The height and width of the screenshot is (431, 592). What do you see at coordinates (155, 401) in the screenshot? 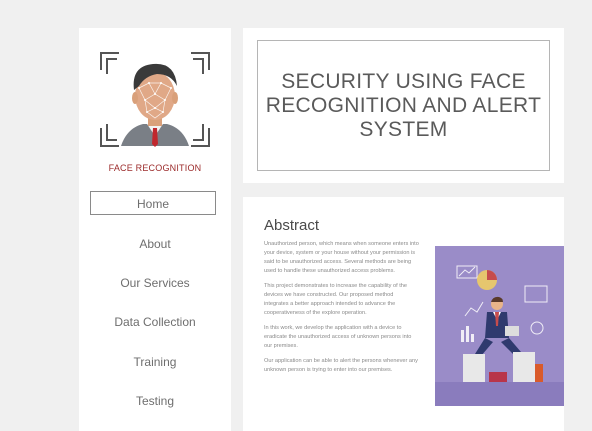
I see `nav-item-testing: Testing` at bounding box center [155, 401].